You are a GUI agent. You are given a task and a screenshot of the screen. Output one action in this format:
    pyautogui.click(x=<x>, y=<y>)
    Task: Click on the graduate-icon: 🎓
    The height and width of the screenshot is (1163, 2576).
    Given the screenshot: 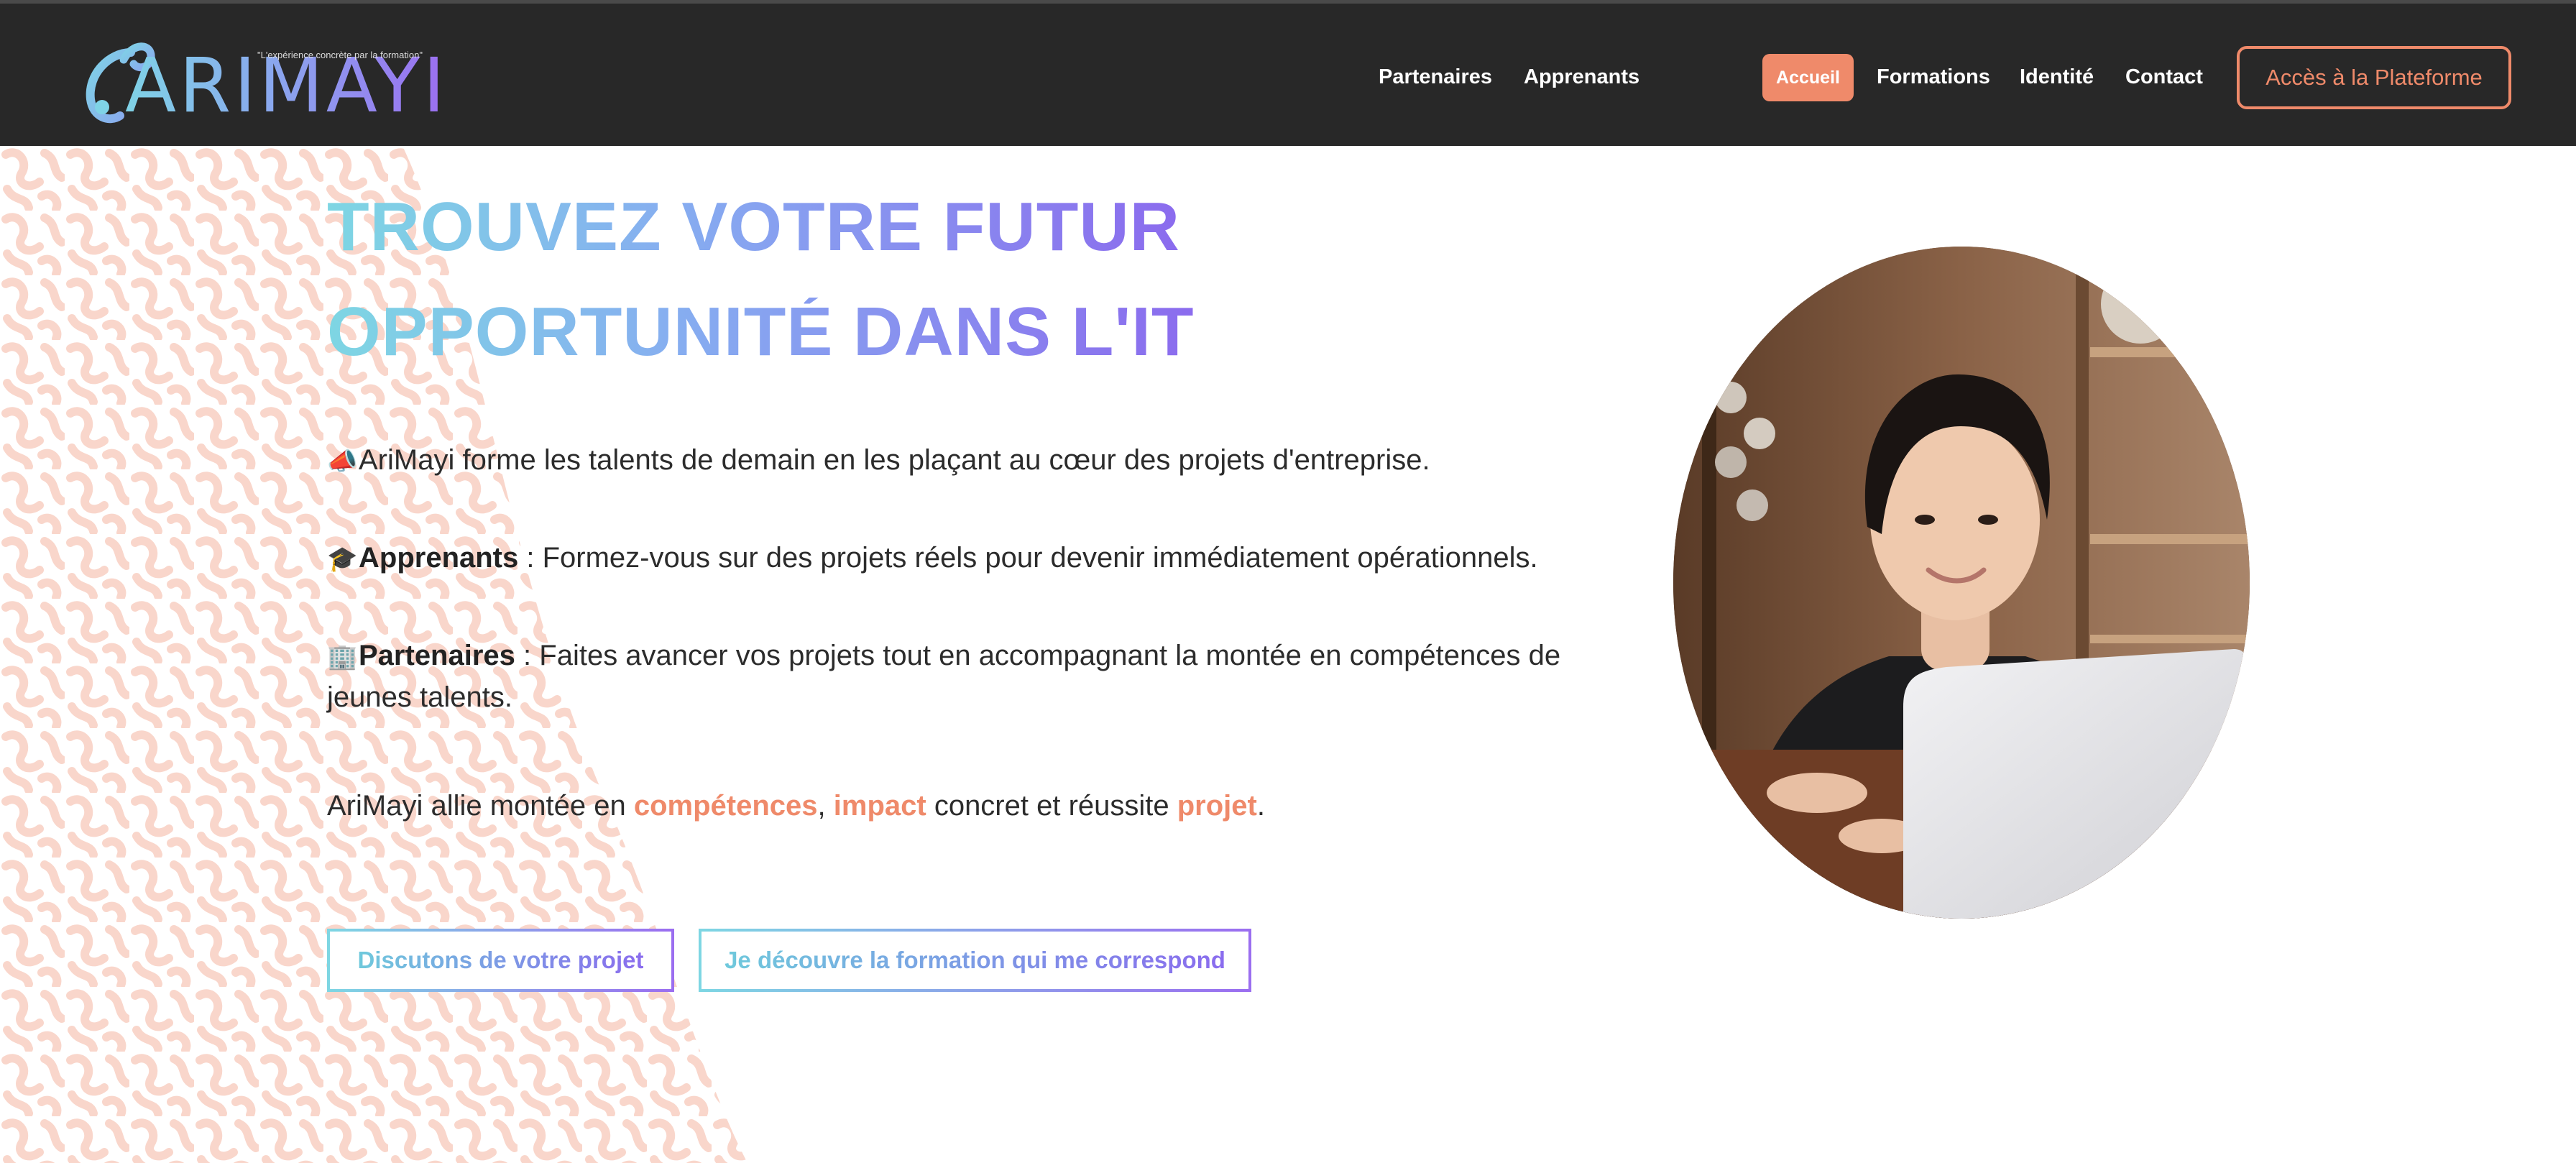 What is the action you would take?
    pyautogui.click(x=342, y=559)
    